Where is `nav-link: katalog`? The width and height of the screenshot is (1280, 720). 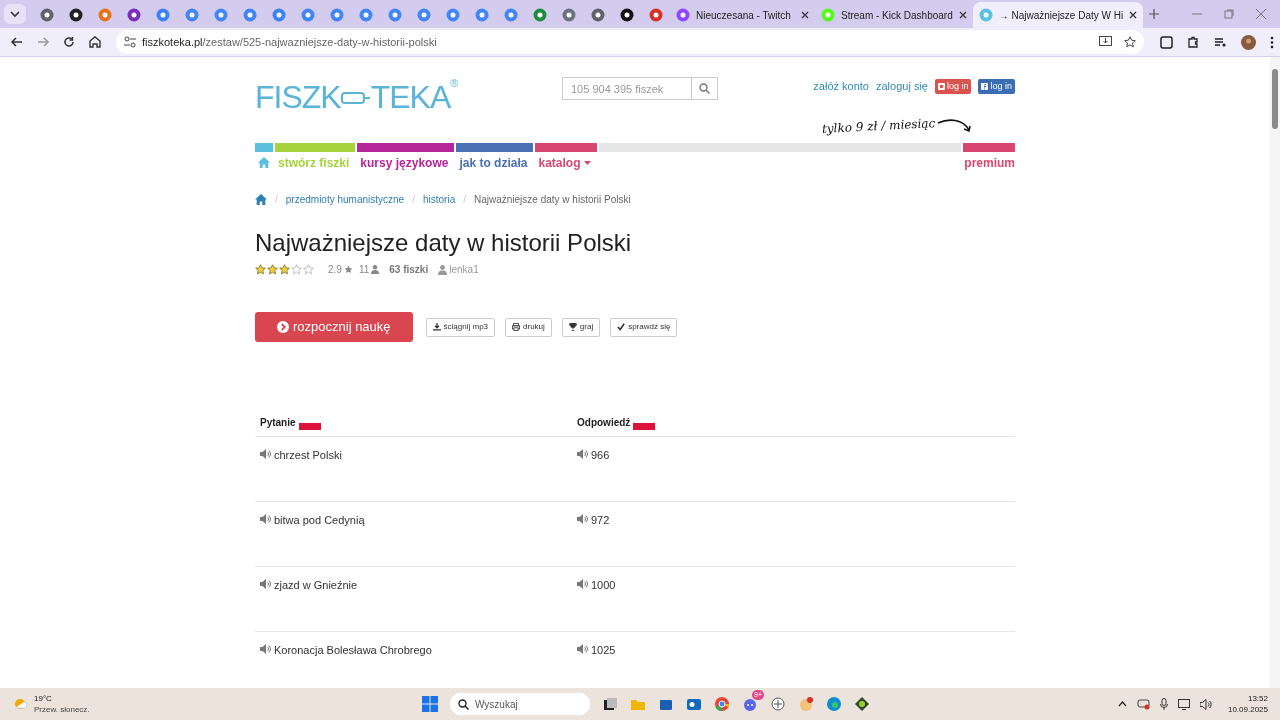 nav-link: katalog is located at coordinates (566, 162).